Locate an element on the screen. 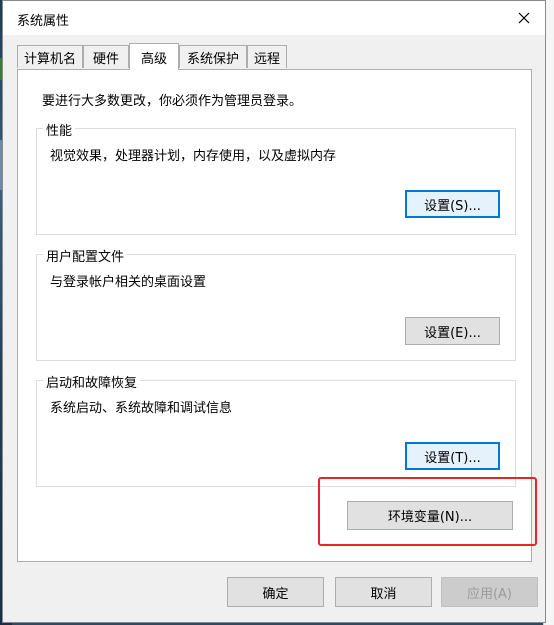  close-button is located at coordinates (524, 18).